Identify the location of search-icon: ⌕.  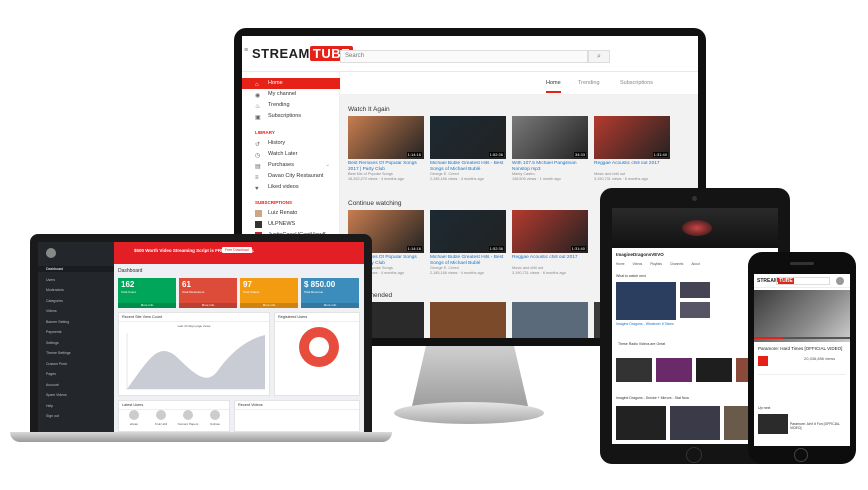
(599, 56).